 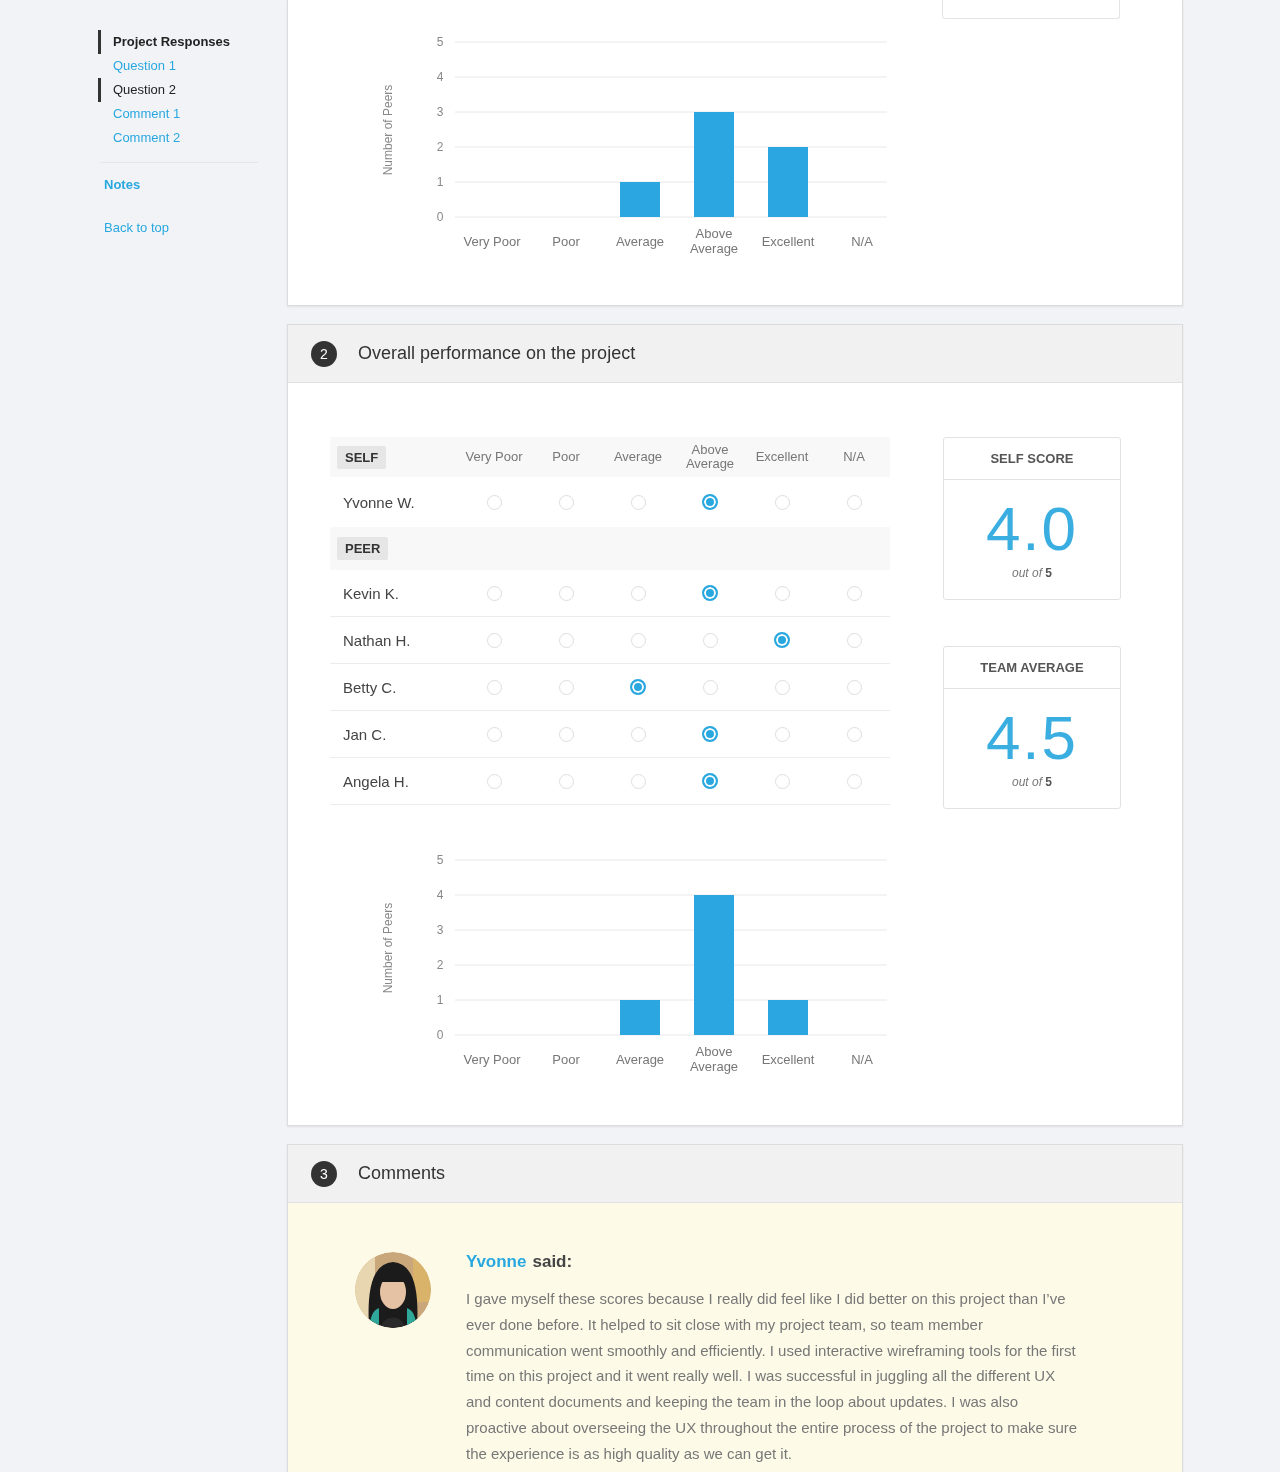 I want to click on nav-item: Comment 1, so click(x=178, y=114).